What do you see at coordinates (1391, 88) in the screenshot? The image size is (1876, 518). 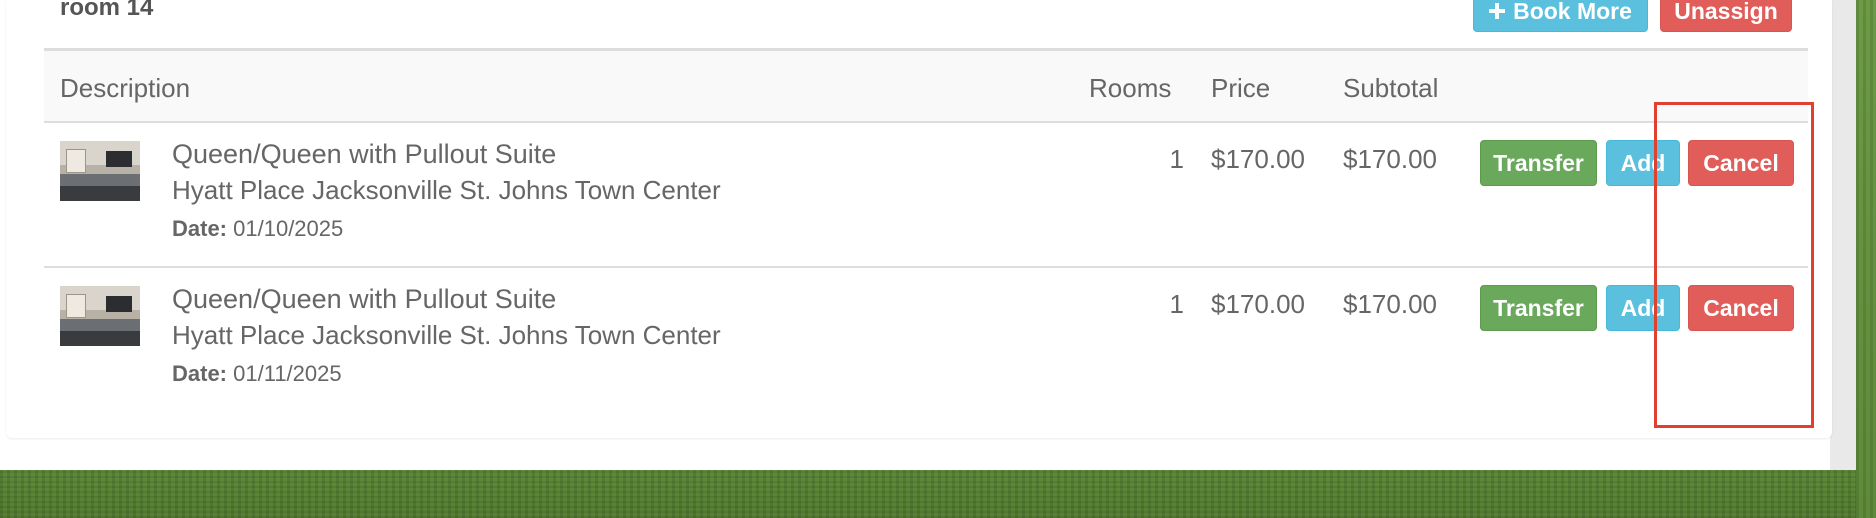 I see `column-header-subtotal: Subtotal` at bounding box center [1391, 88].